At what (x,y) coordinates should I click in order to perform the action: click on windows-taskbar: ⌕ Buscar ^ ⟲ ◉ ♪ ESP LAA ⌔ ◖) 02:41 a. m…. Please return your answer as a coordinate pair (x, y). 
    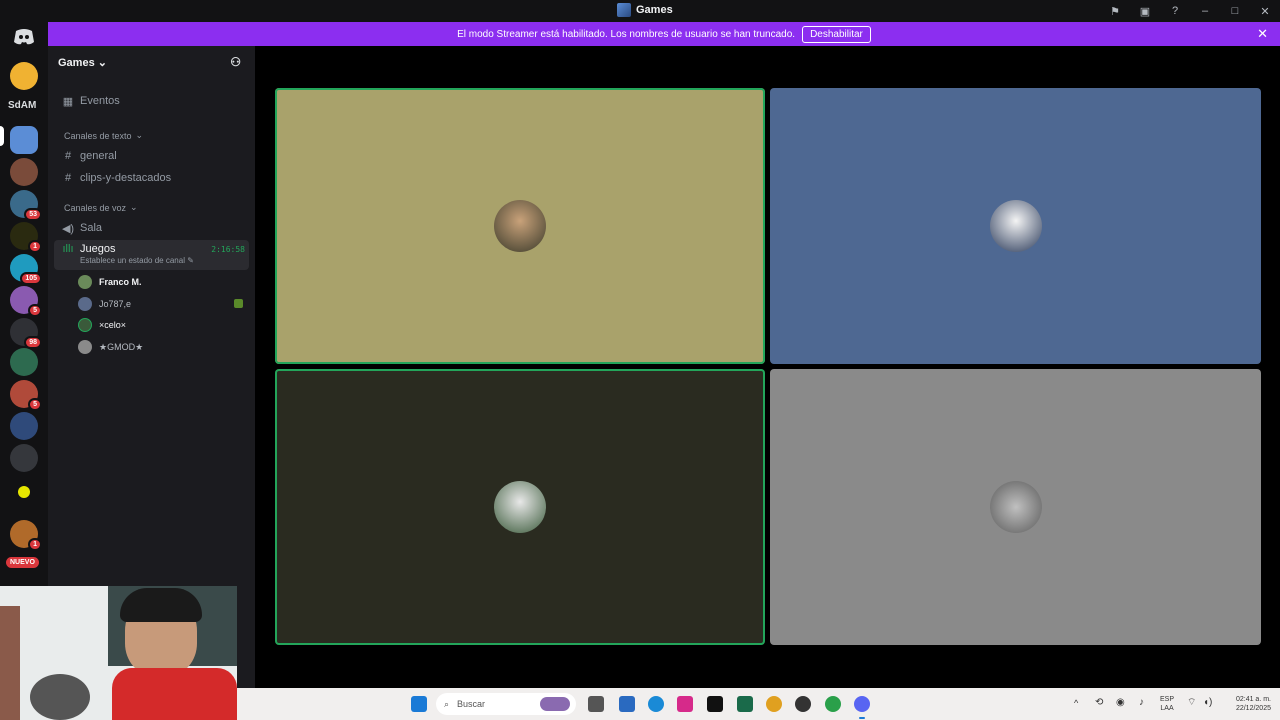
    Looking at the image, I should click on (758, 704).